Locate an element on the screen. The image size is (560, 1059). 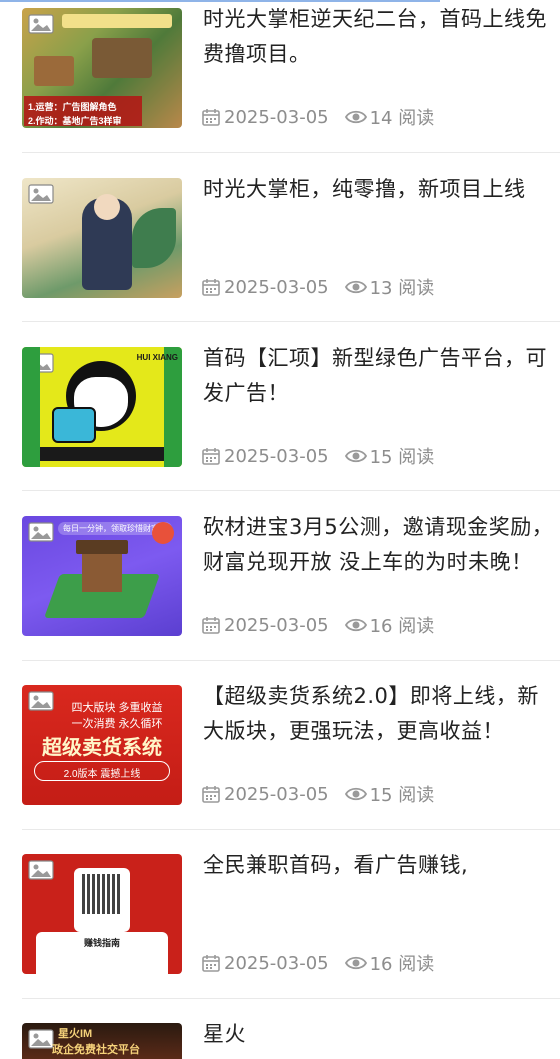
article-title: 首码【汇项】新型绿色广告平台，可发广告！ is located at coordinates (381, 376).